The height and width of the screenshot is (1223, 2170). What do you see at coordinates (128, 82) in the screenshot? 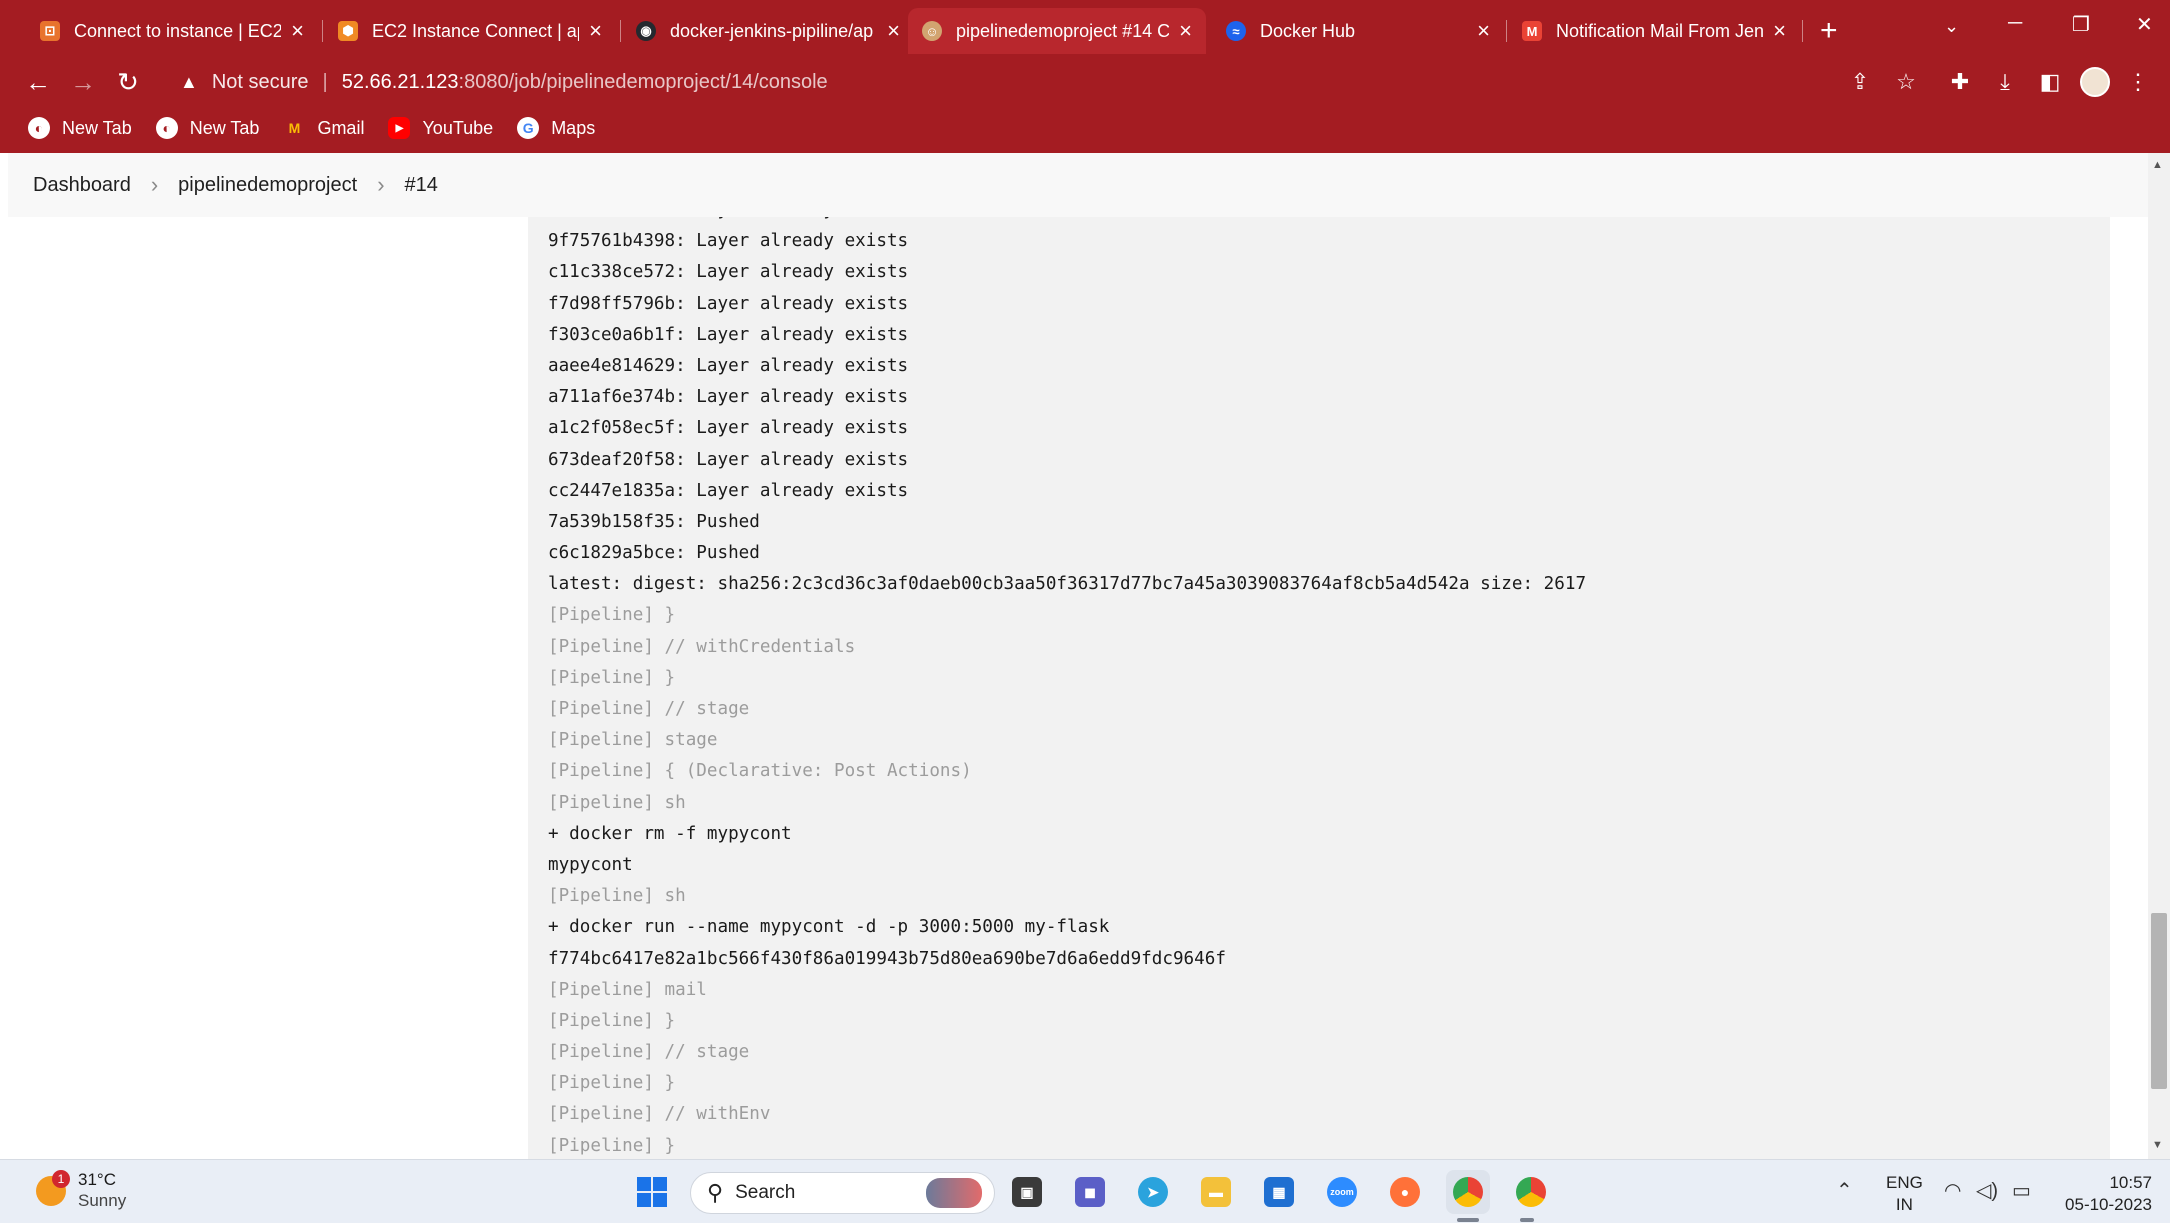
I see `reload-icon: ↻` at bounding box center [128, 82].